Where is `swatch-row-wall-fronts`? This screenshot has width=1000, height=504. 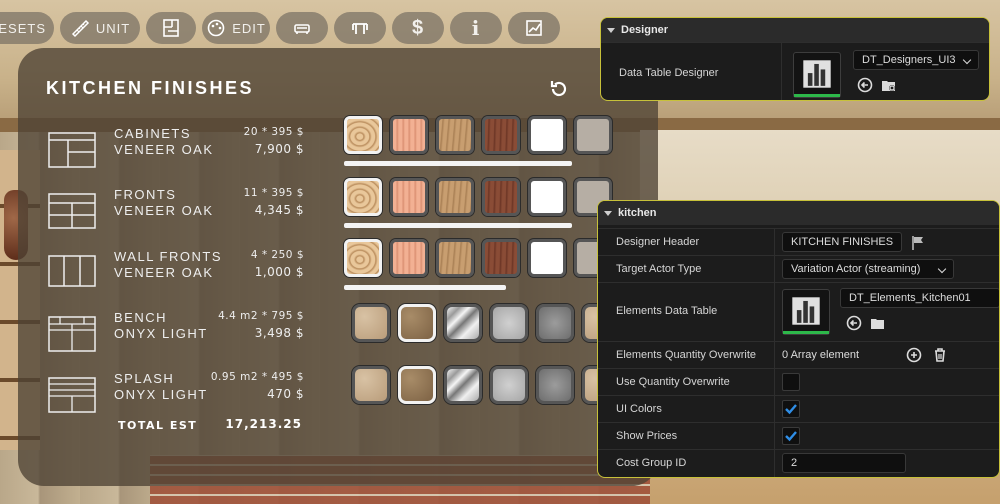 swatch-row-wall-fronts is located at coordinates (478, 258).